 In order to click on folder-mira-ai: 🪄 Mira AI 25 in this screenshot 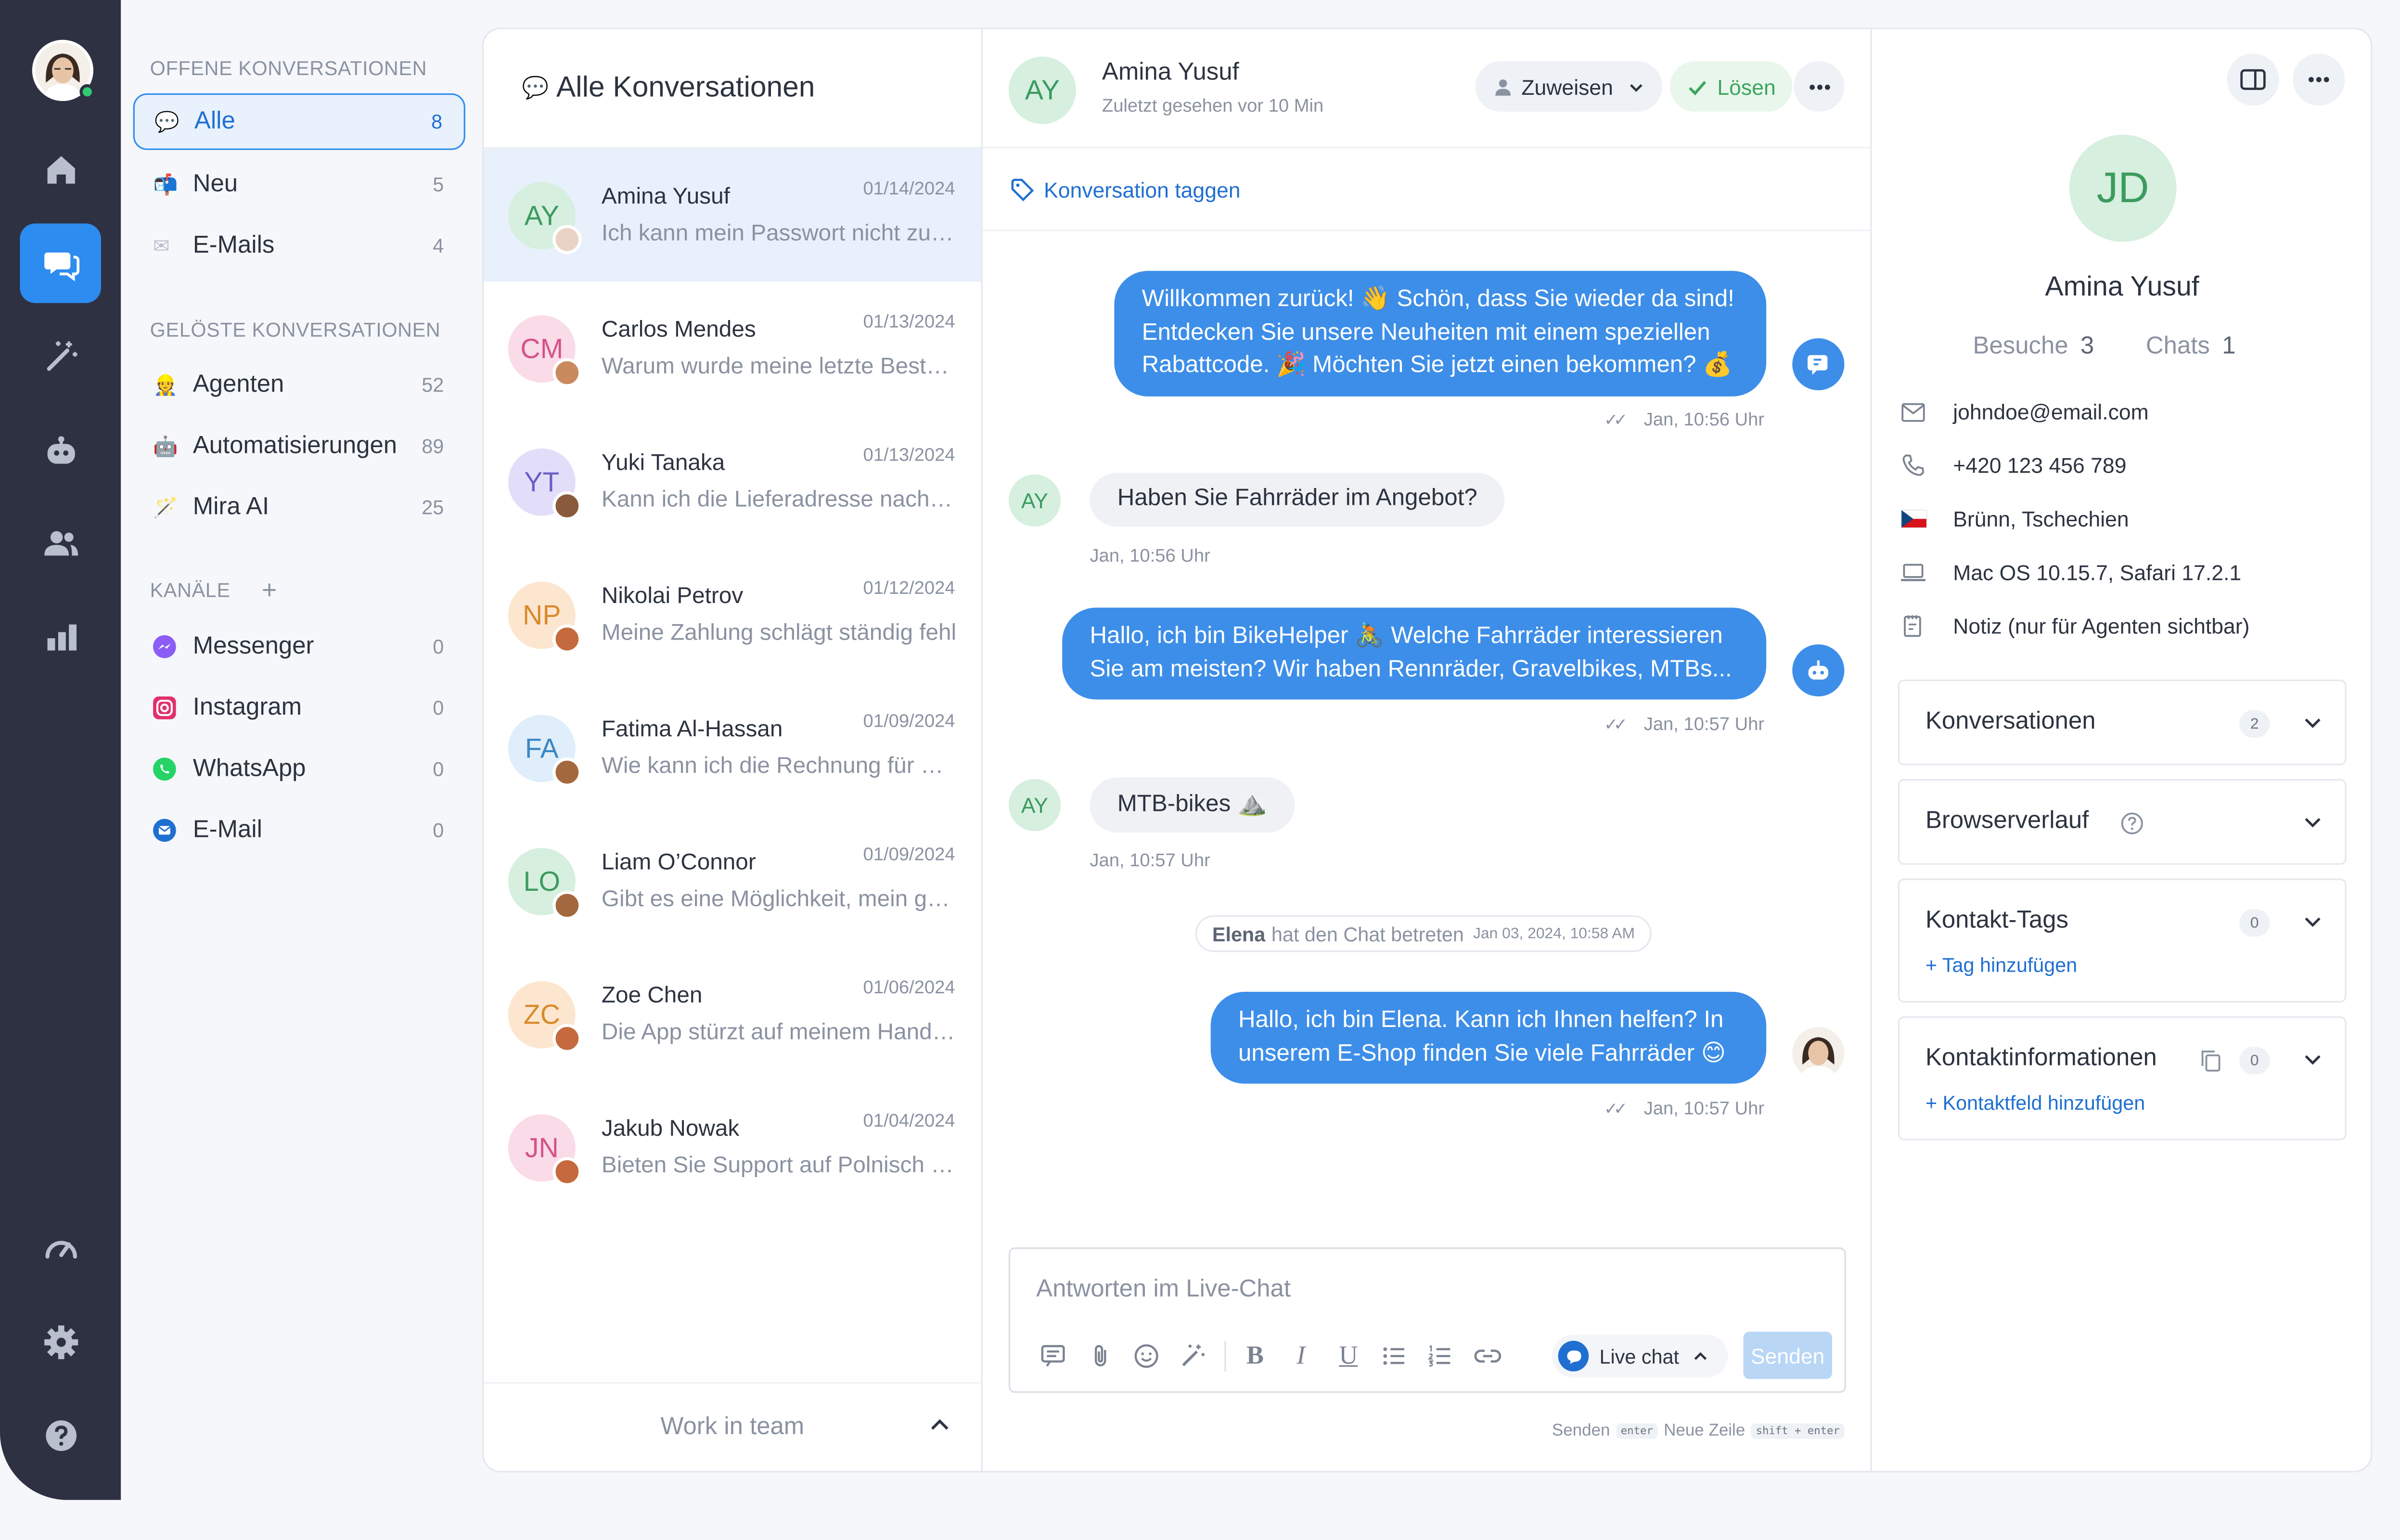, I will do `click(299, 507)`.